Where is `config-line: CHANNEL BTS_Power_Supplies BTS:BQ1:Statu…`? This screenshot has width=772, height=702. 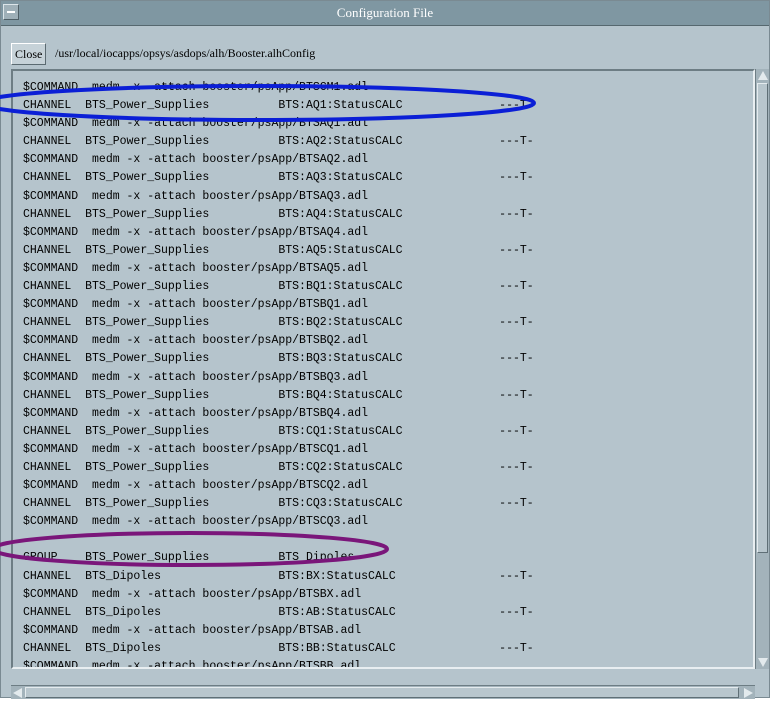
config-line: CHANNEL BTS_Power_Supplies BTS:BQ1:Statu… is located at coordinates (278, 287).